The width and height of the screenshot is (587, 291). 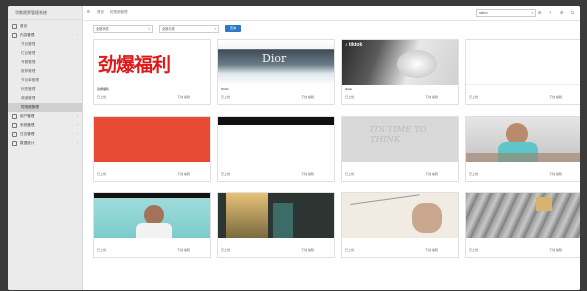 What do you see at coordinates (45, 89) in the screenshot?
I see `sidebar-item-7: 标签管理` at bounding box center [45, 89].